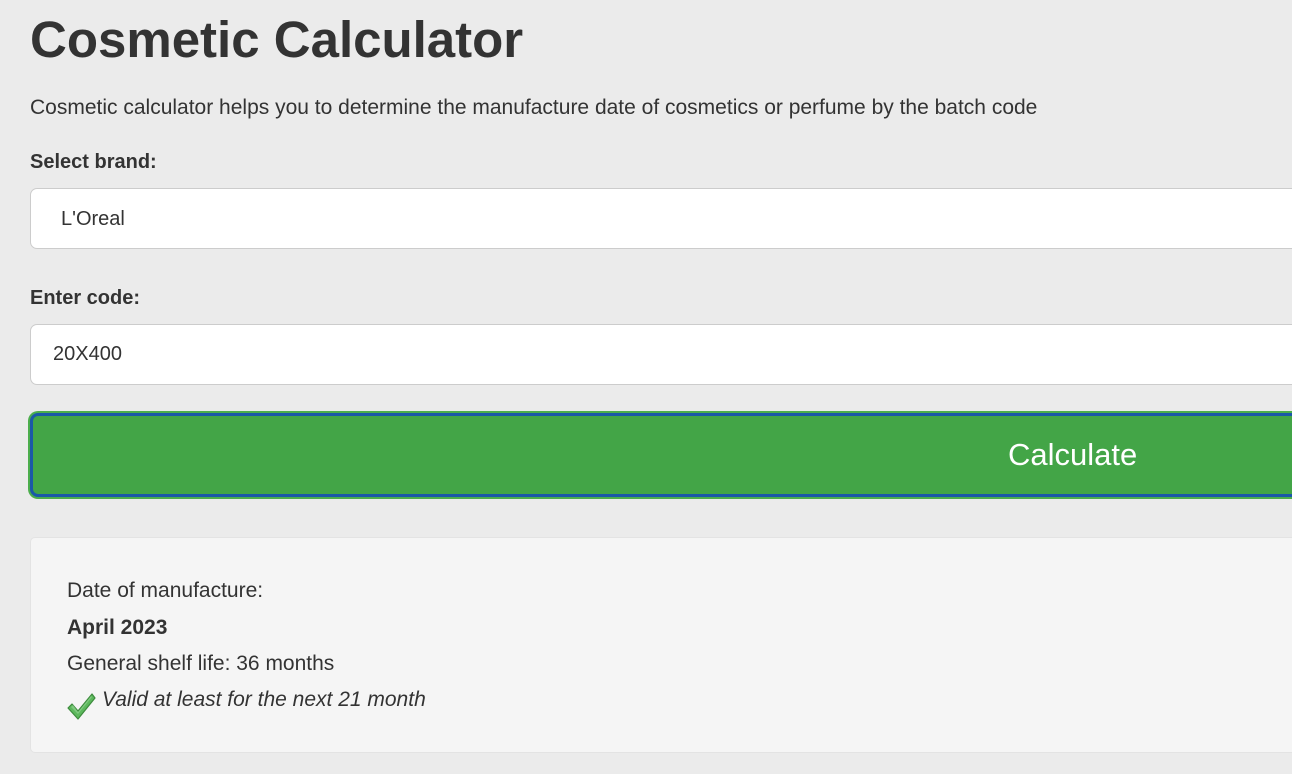  What do you see at coordinates (93, 162) in the screenshot?
I see `brand-label: Select brand:` at bounding box center [93, 162].